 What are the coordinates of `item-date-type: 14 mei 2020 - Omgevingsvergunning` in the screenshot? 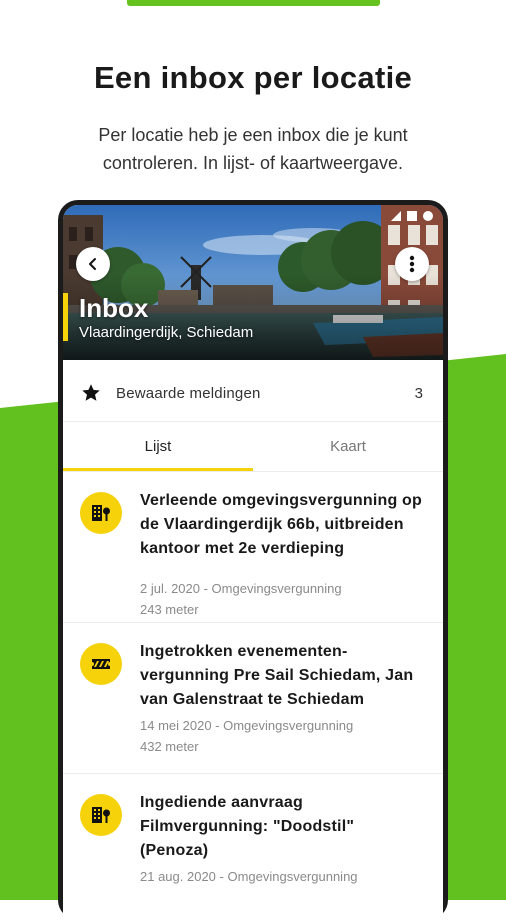 It's located at (247, 725).